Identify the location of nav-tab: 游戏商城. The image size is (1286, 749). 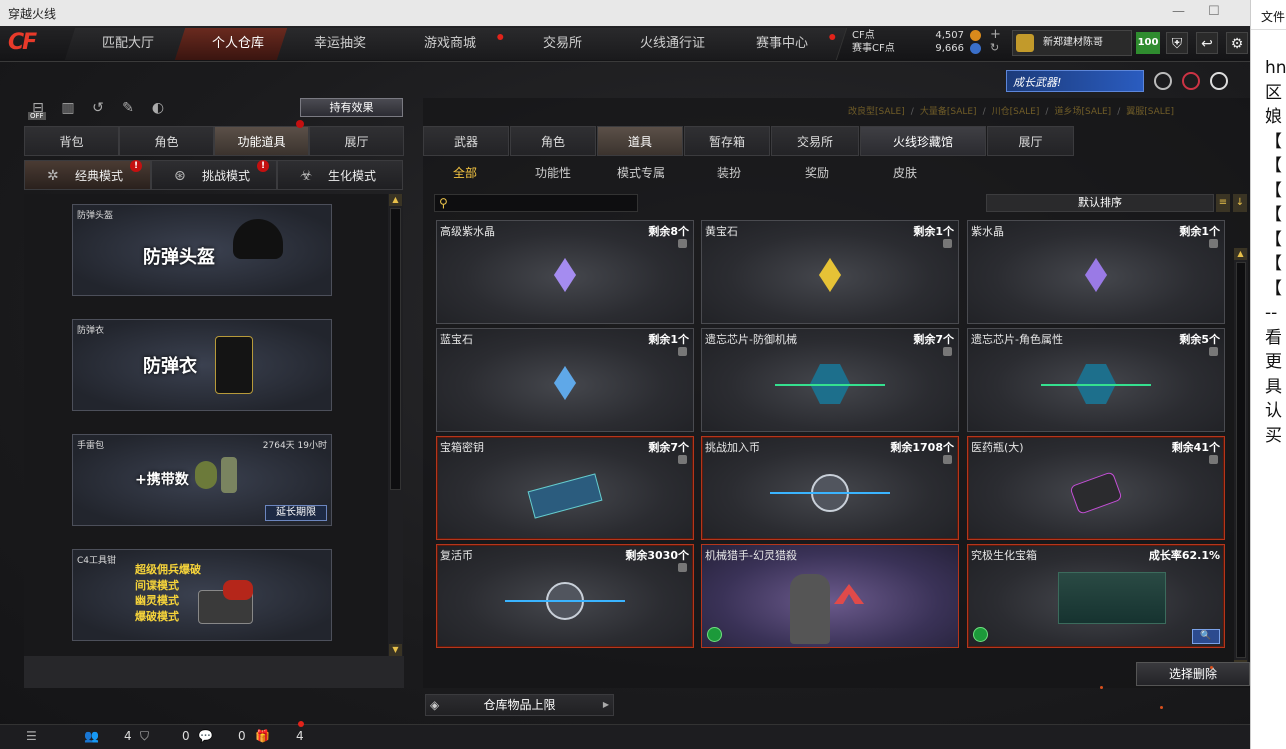
(451, 44).